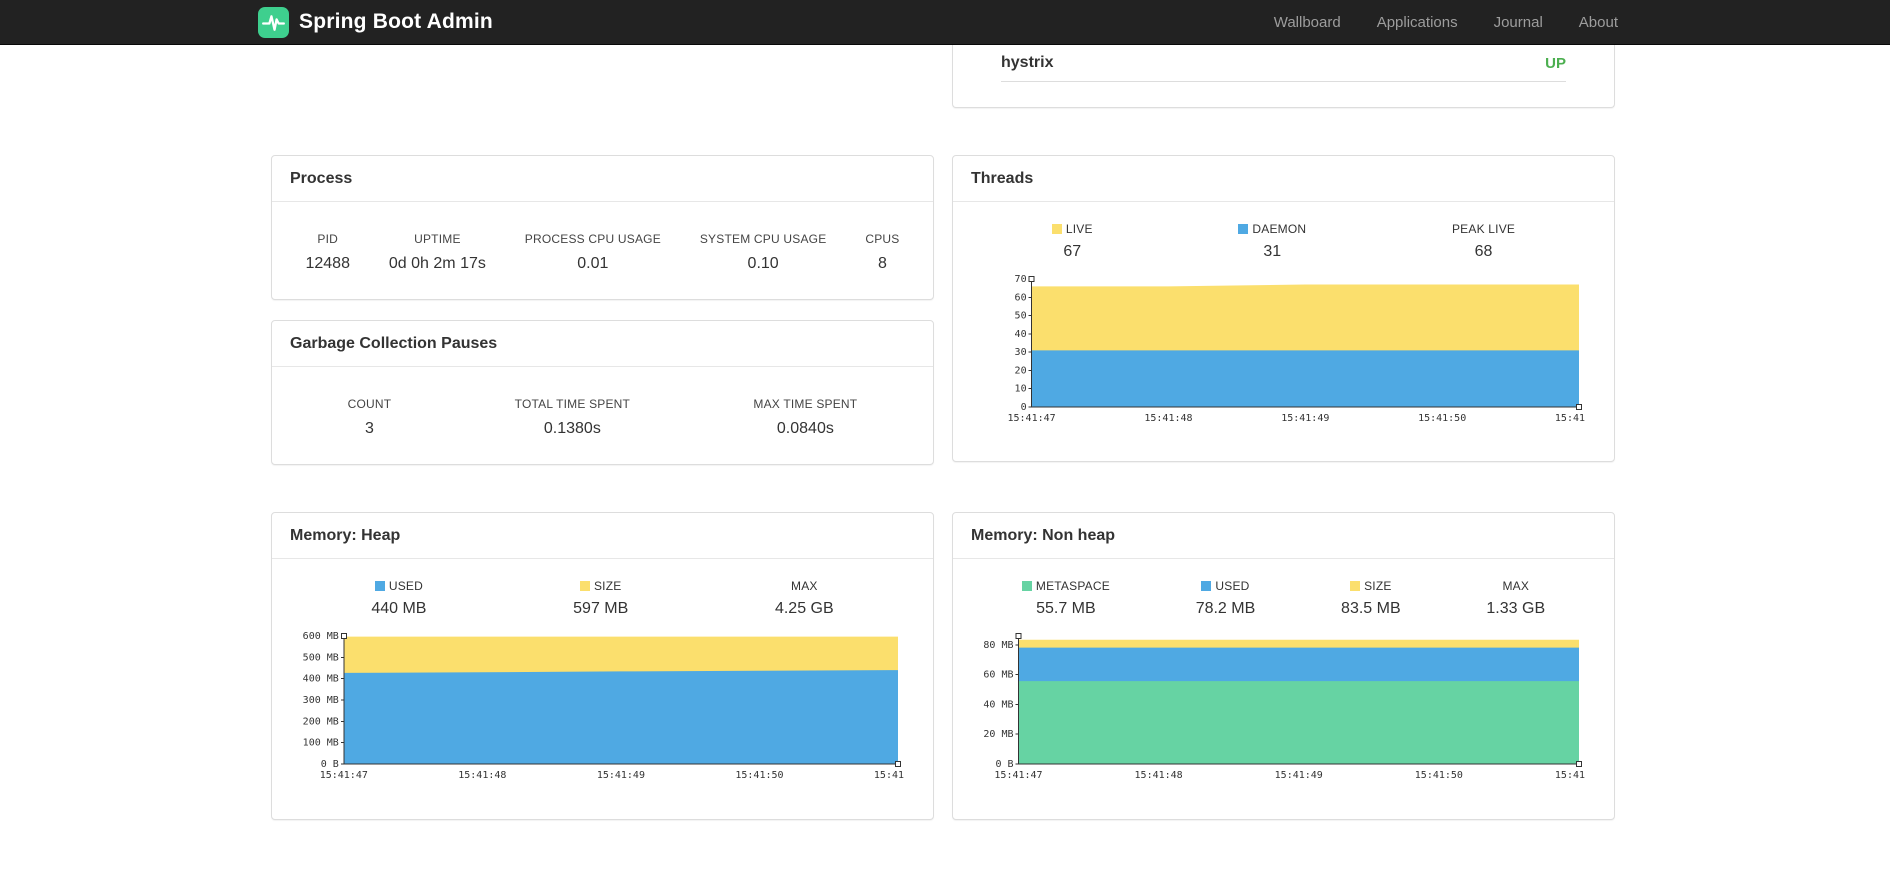  I want to click on metric-value: 0.1380s, so click(572, 428).